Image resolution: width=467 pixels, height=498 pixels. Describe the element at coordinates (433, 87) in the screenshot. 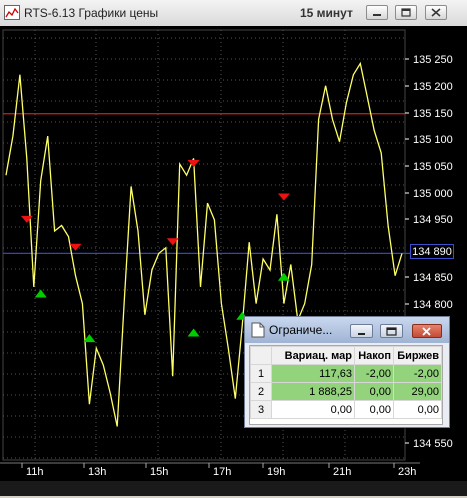

I see `y-tick-label: 135 200` at that location.